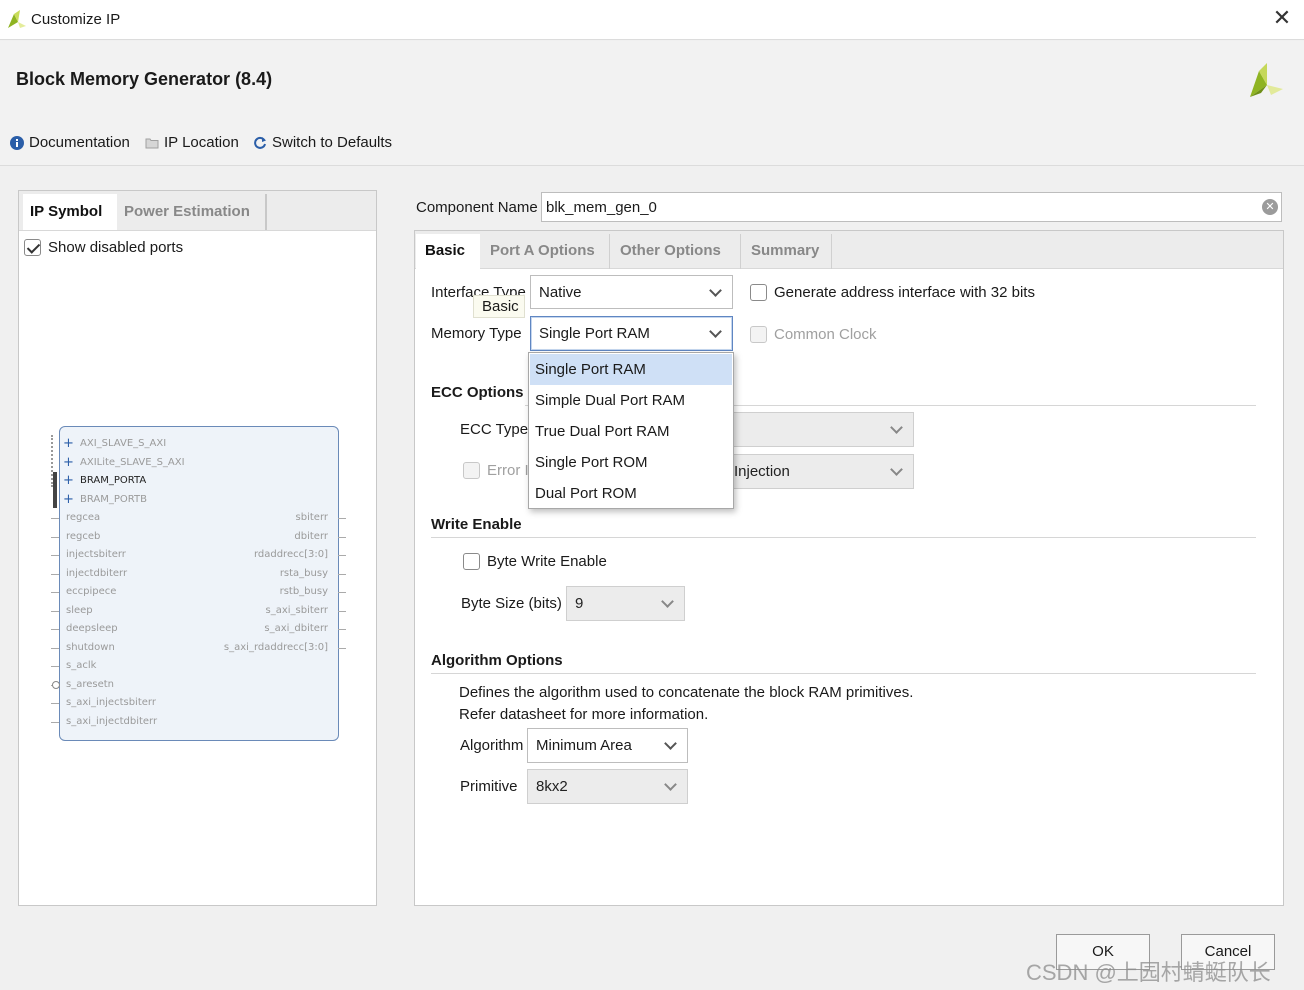  What do you see at coordinates (97, 573) in the screenshot?
I see `port-name: injectdbiterr` at bounding box center [97, 573].